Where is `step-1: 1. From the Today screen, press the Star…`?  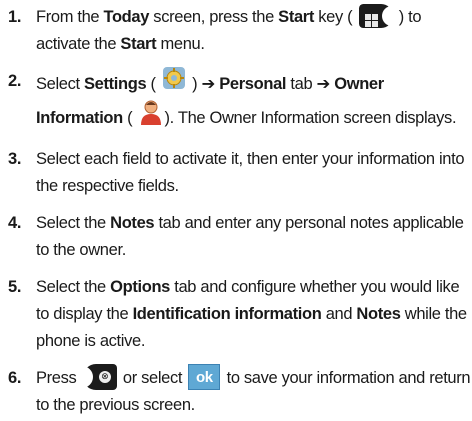
step-1: 1. From the Today screen, press the Star… is located at coordinates (236, 30).